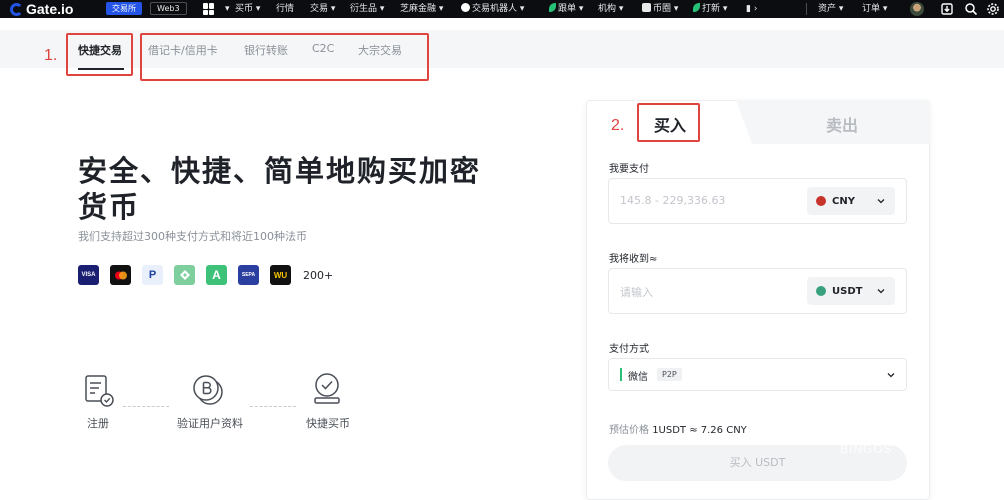 This screenshot has height=500, width=1004. Describe the element at coordinates (227, 9) in the screenshot. I see `nav-chevron-icon: ▾` at that location.